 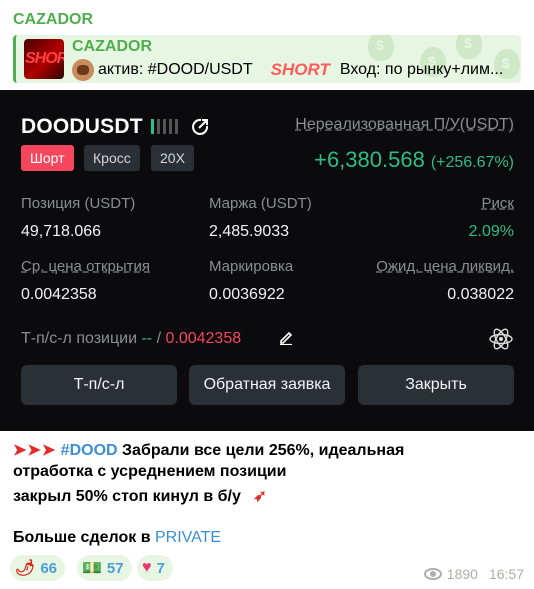 What do you see at coordinates (249, 231) in the screenshot?
I see `margin-value: 2,485.9033` at bounding box center [249, 231].